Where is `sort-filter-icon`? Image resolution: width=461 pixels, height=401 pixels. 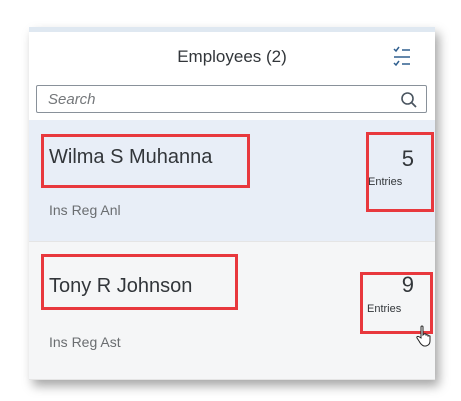
sort-filter-icon is located at coordinates (401, 56).